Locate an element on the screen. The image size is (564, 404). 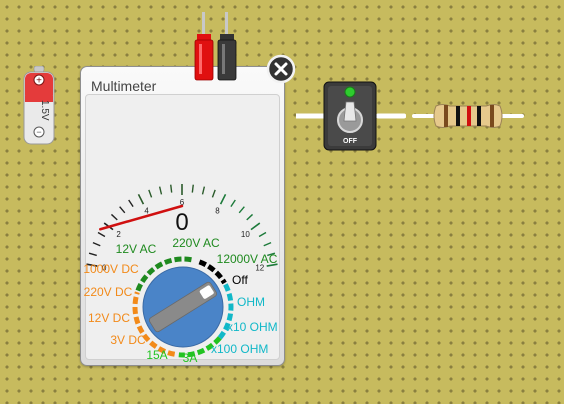
meter-needle is located at coordinates (141, 217).